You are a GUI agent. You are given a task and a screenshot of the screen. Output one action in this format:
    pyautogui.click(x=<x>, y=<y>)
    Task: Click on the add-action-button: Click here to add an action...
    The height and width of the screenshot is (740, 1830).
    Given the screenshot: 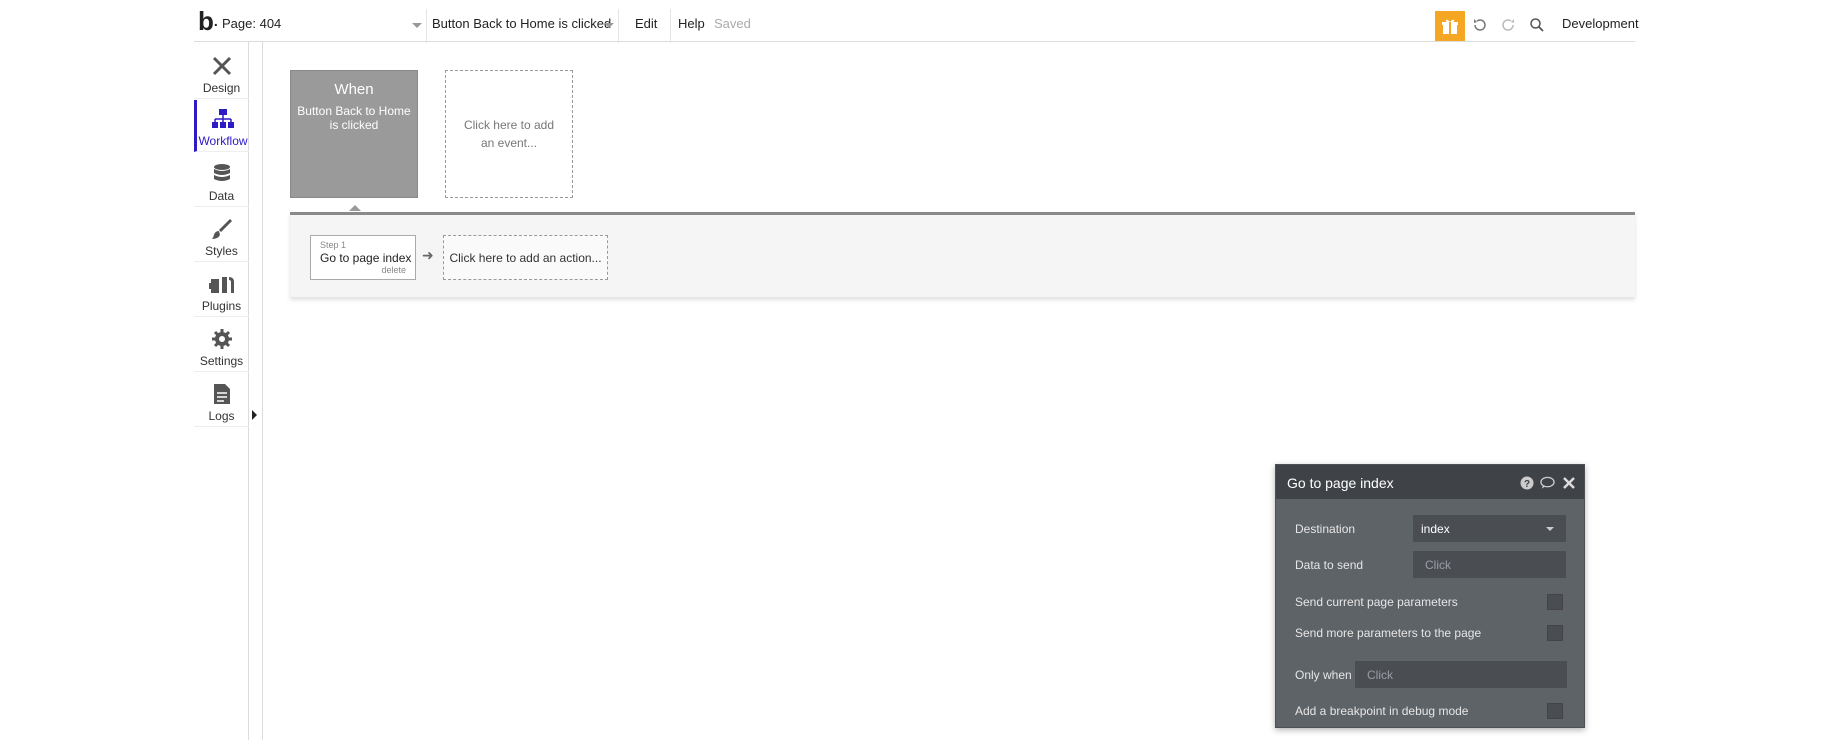 What is the action you would take?
    pyautogui.click(x=525, y=257)
    